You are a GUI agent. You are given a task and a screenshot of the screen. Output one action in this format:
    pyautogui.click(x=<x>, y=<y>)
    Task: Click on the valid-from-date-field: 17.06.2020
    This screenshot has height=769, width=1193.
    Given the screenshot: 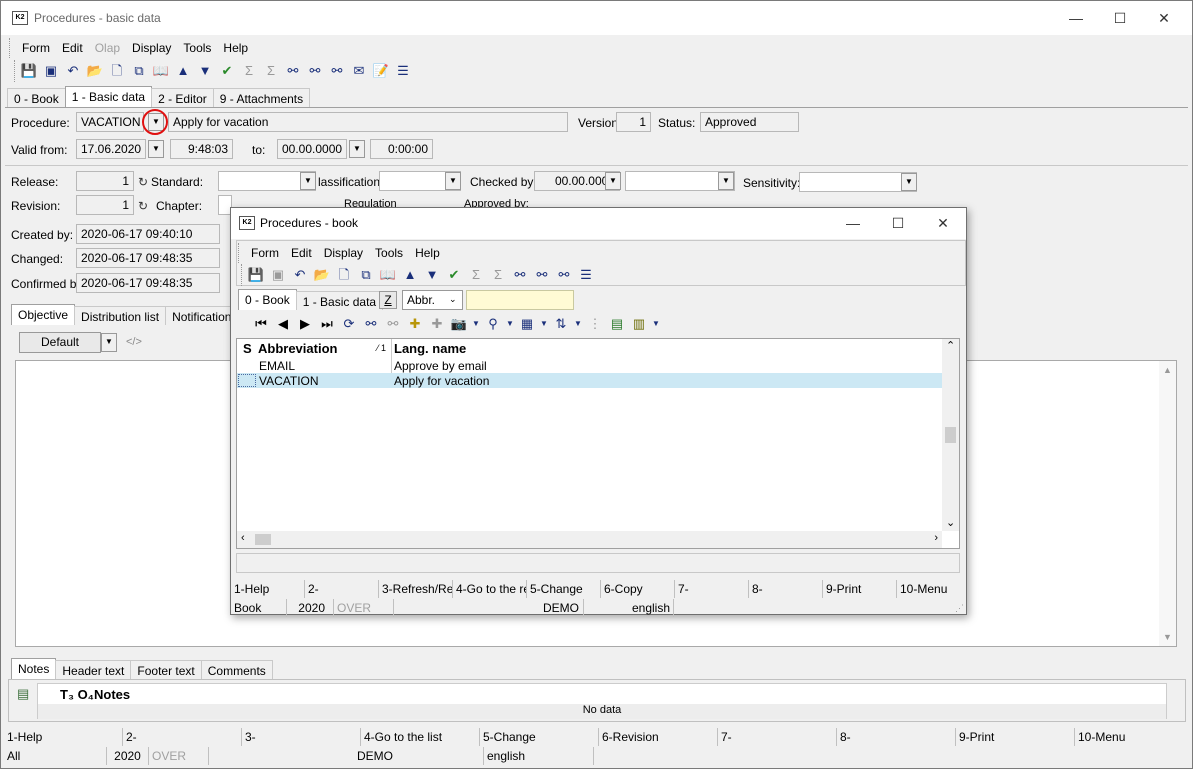 What is the action you would take?
    pyautogui.click(x=111, y=149)
    